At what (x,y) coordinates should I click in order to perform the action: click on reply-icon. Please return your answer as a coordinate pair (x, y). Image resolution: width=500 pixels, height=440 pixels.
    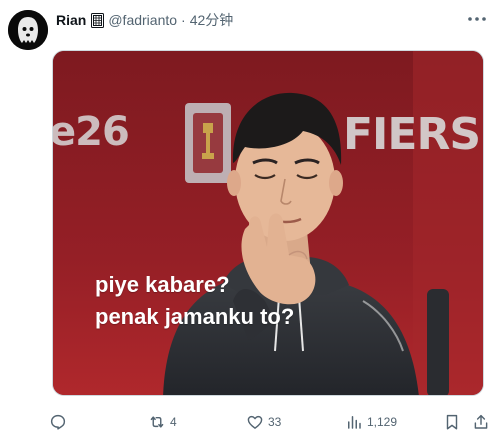
    Looking at the image, I should click on (58, 422).